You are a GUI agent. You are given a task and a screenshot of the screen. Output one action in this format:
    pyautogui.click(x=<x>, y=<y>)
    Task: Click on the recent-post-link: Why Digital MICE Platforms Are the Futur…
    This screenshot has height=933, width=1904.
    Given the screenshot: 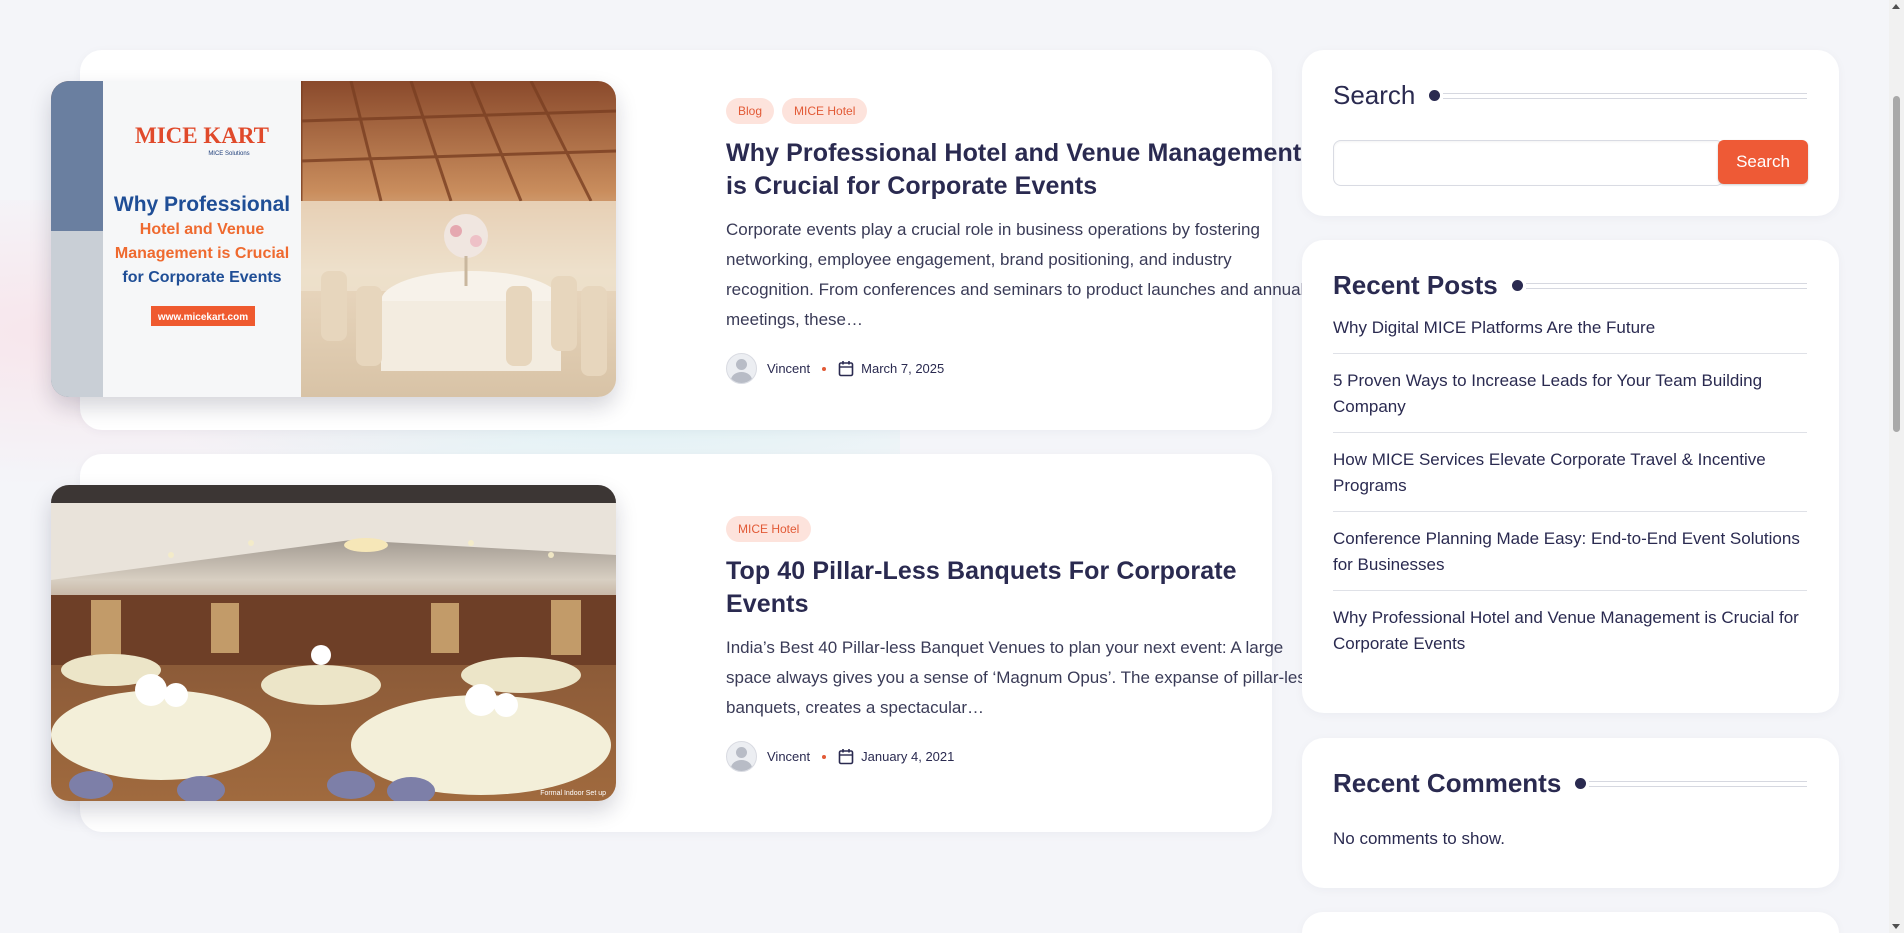 What is the action you would take?
    pyautogui.click(x=1570, y=334)
    